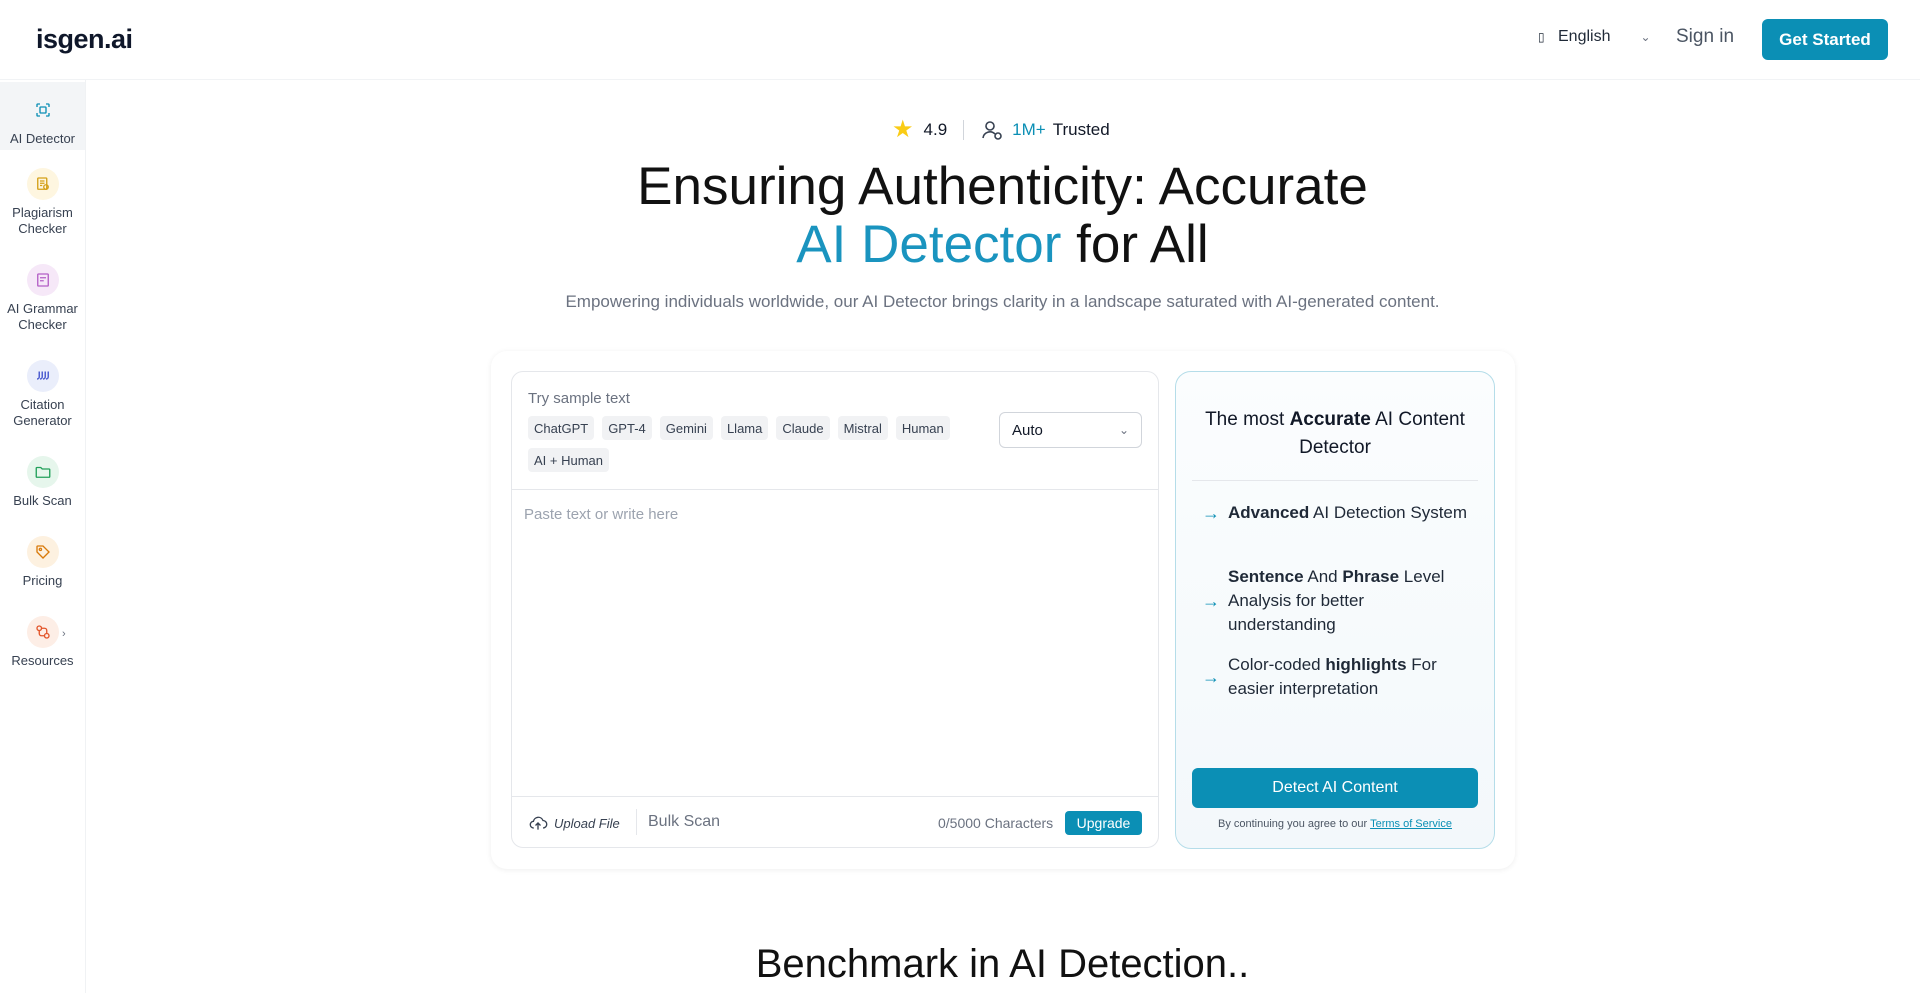 This screenshot has width=1920, height=993. I want to click on feature-bold: Advanced, so click(1269, 512).